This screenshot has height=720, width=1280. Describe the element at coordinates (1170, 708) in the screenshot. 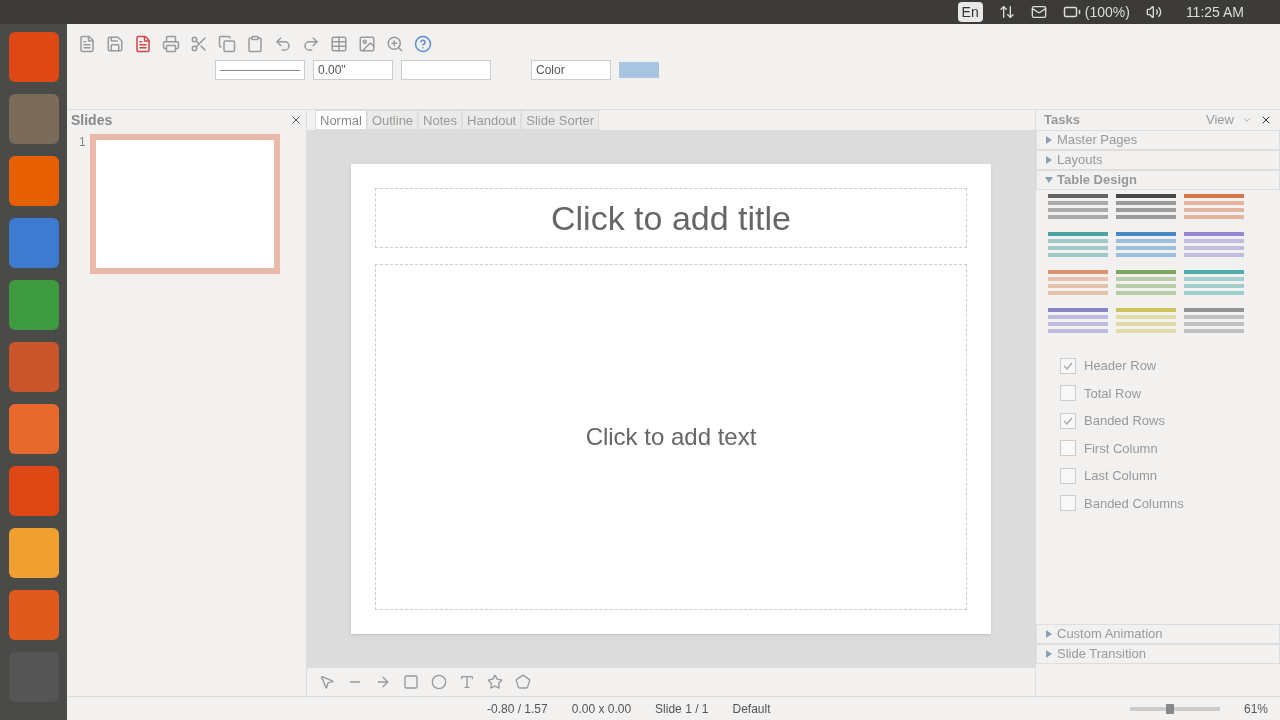

I see `zoom-thumb` at that location.